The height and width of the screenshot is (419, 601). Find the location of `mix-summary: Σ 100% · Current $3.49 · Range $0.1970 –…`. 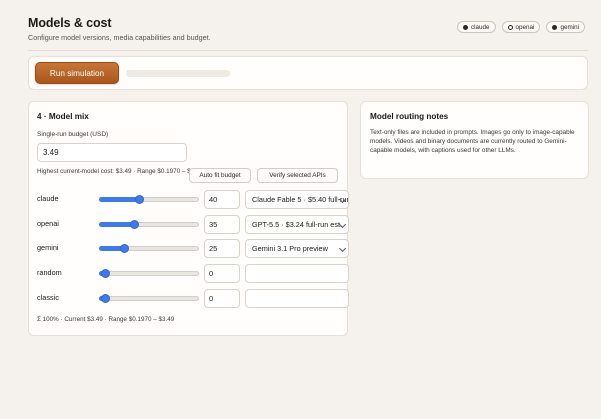

mix-summary: Σ 100% · Current $3.49 · Range $0.1970 –… is located at coordinates (106, 319).